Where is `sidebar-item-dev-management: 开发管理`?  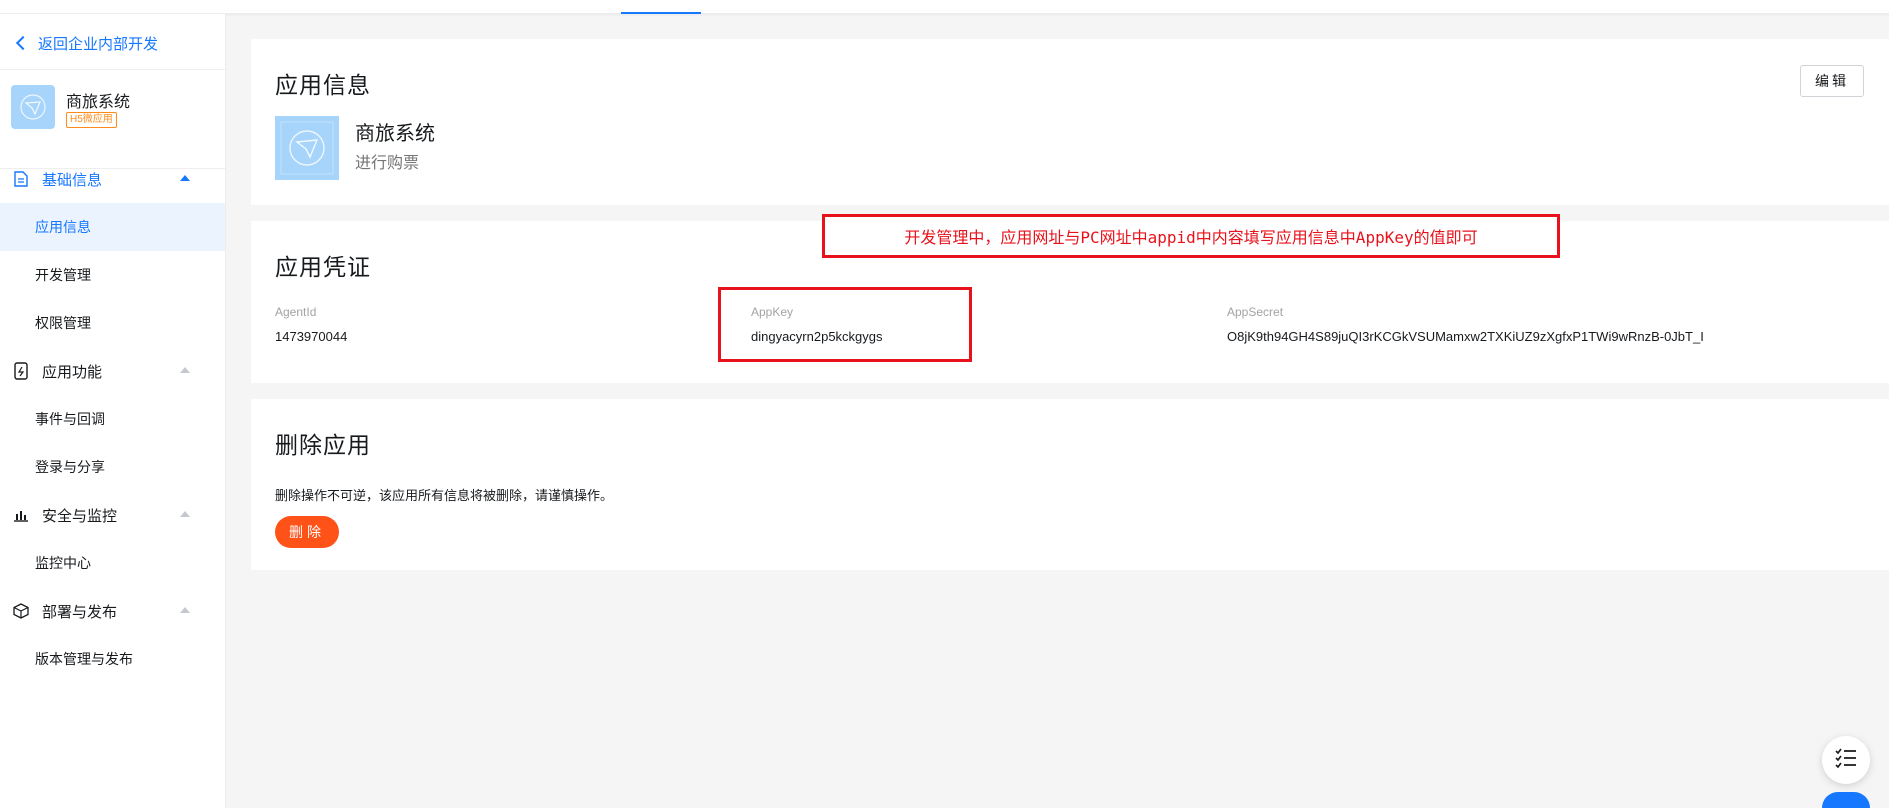
sidebar-item-dev-management: 开发管理 is located at coordinates (112, 275).